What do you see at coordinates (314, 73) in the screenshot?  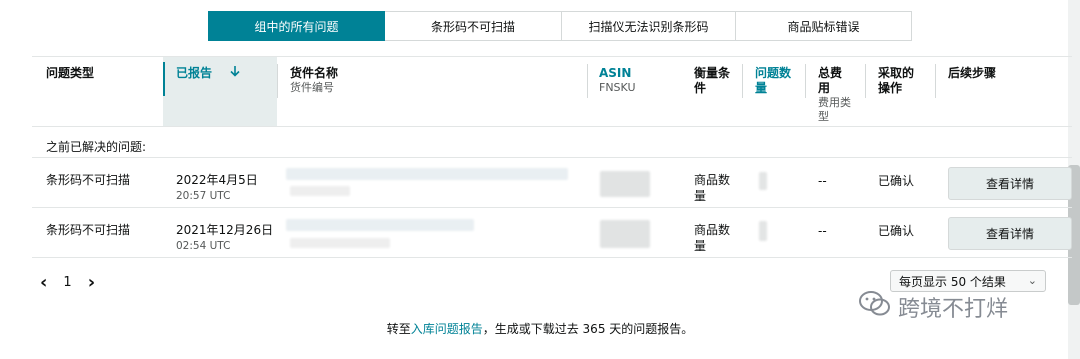 I see `item-name-label: 货件名称` at bounding box center [314, 73].